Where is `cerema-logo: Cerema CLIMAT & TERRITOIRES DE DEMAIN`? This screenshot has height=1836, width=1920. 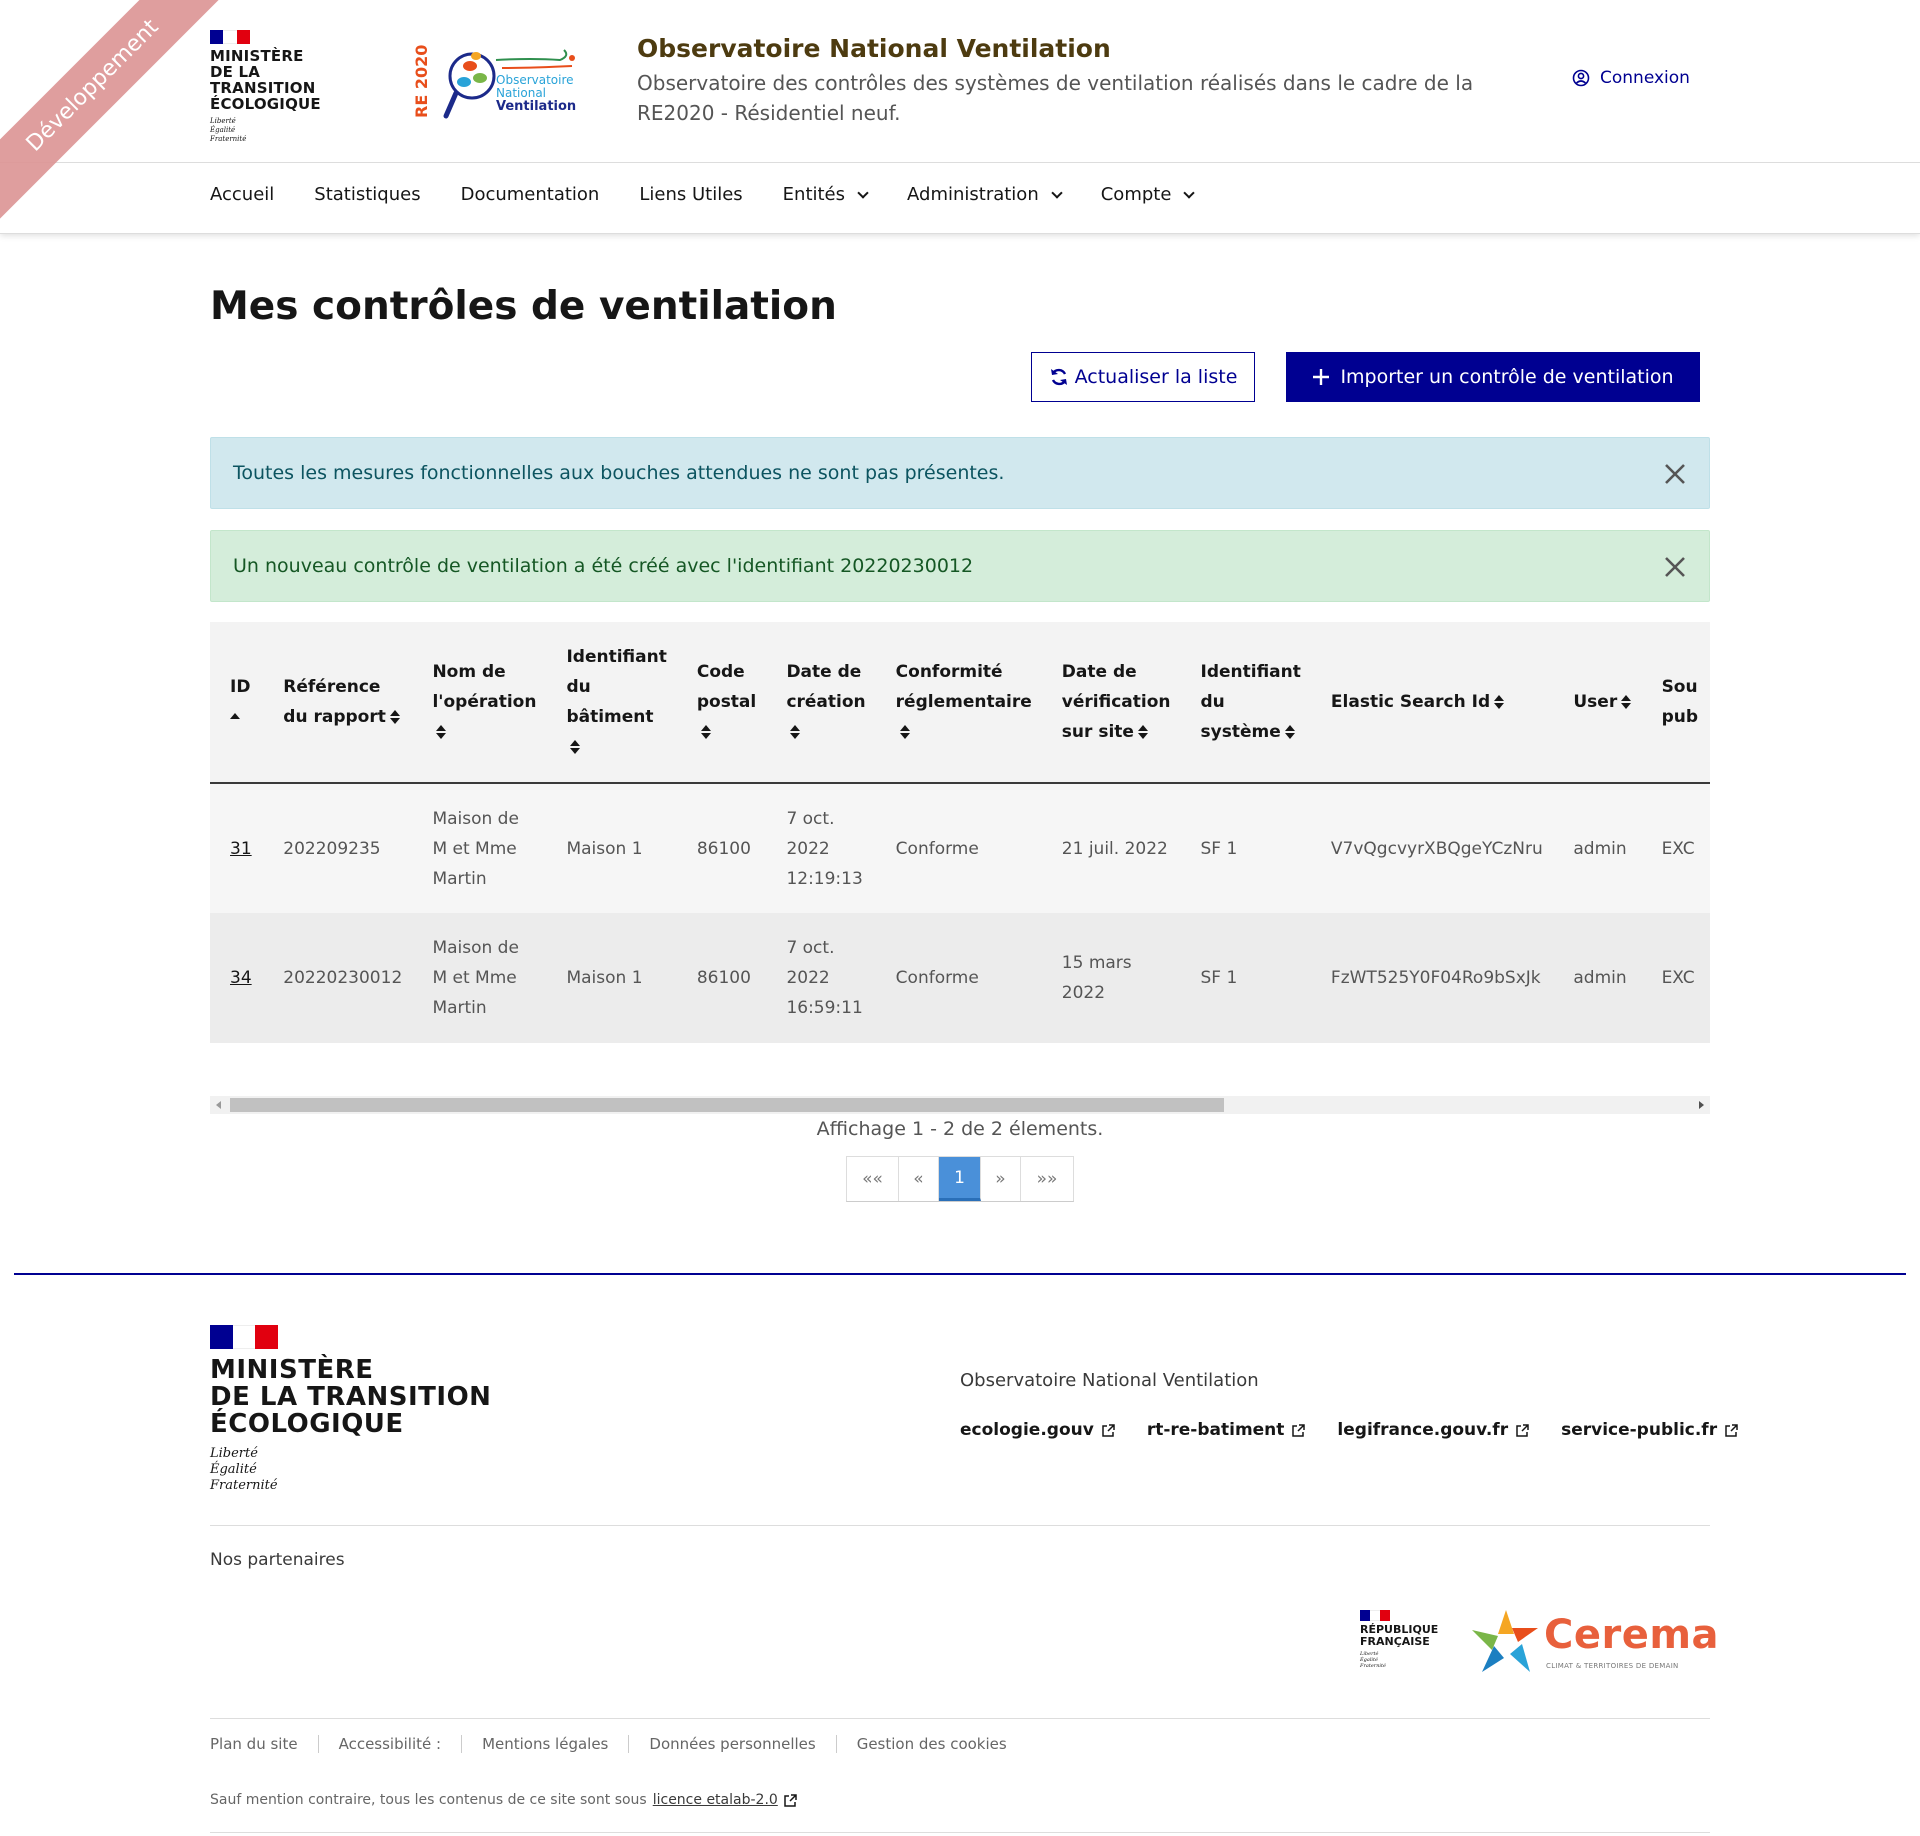 cerema-logo: Cerema CLIMAT & TERRITOIRES DE DEMAIN is located at coordinates (1593, 1642).